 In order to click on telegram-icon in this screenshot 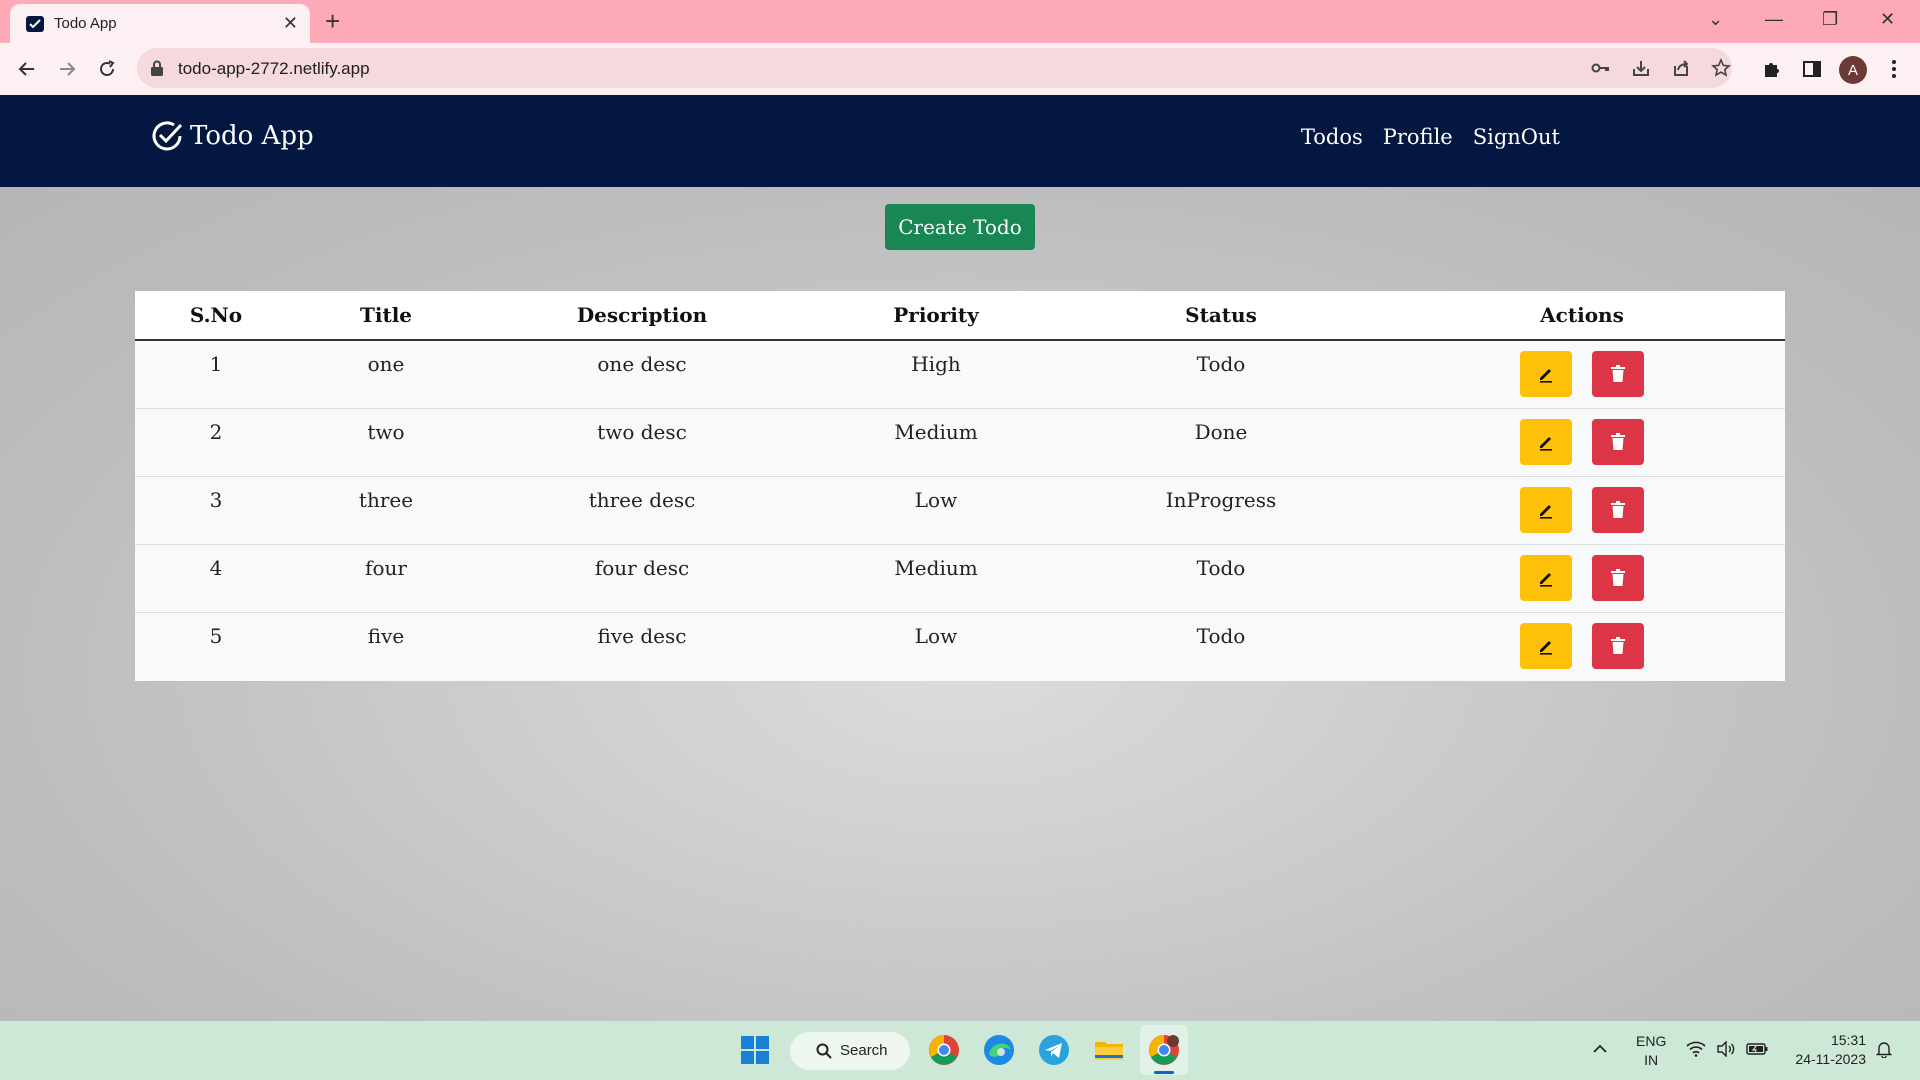, I will do `click(1054, 1050)`.